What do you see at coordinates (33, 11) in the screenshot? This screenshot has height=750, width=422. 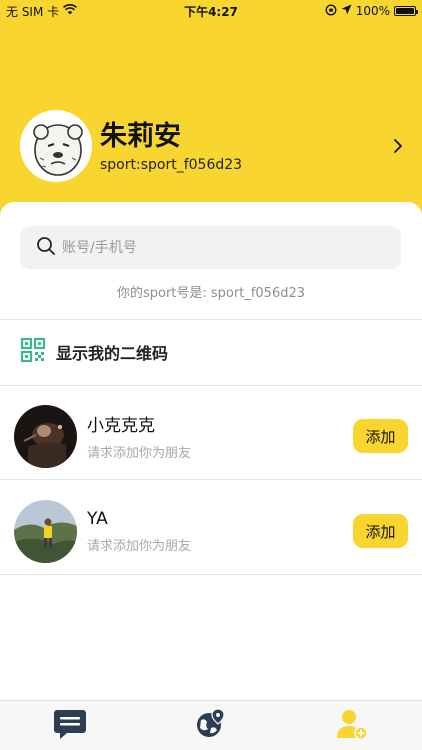 I see `carrier-label: 无 SIM 卡` at bounding box center [33, 11].